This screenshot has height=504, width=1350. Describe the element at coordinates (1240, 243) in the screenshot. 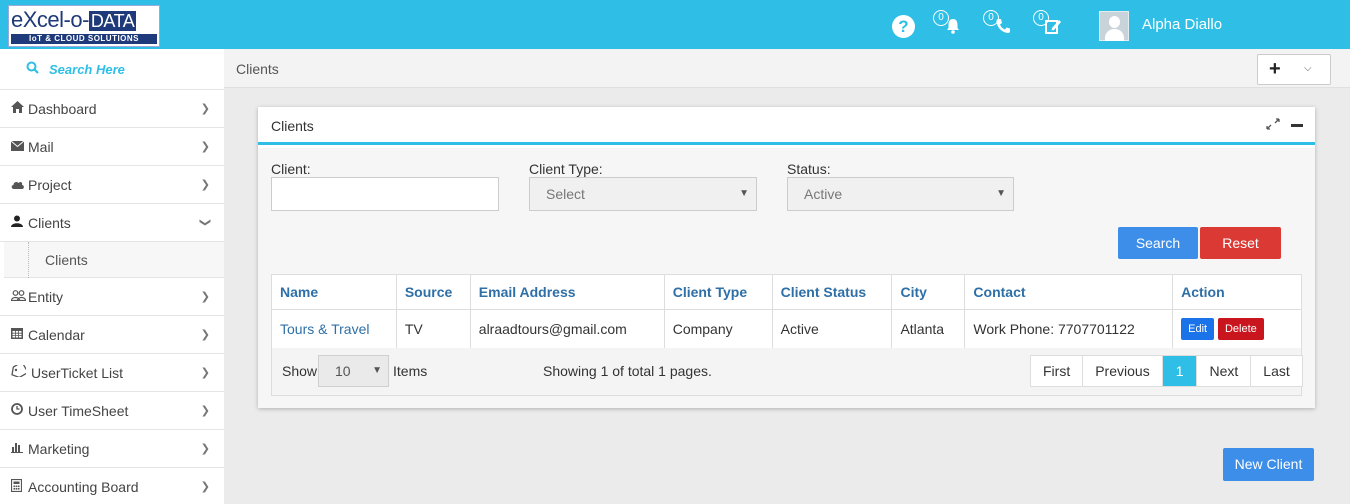

I see `reset-button: Reset` at that location.